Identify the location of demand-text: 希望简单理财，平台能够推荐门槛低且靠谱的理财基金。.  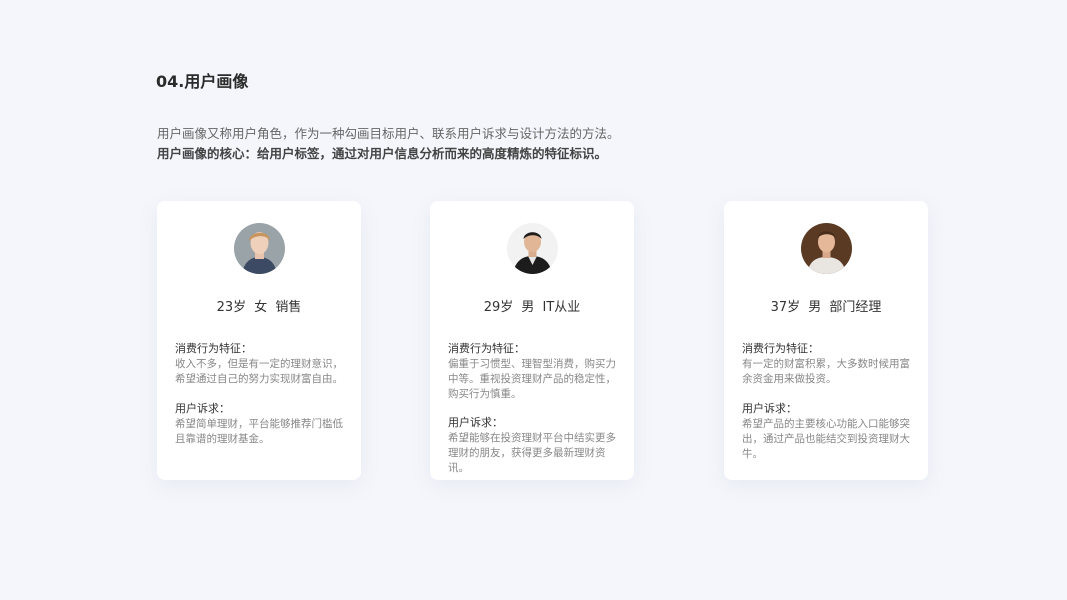
(259, 431).